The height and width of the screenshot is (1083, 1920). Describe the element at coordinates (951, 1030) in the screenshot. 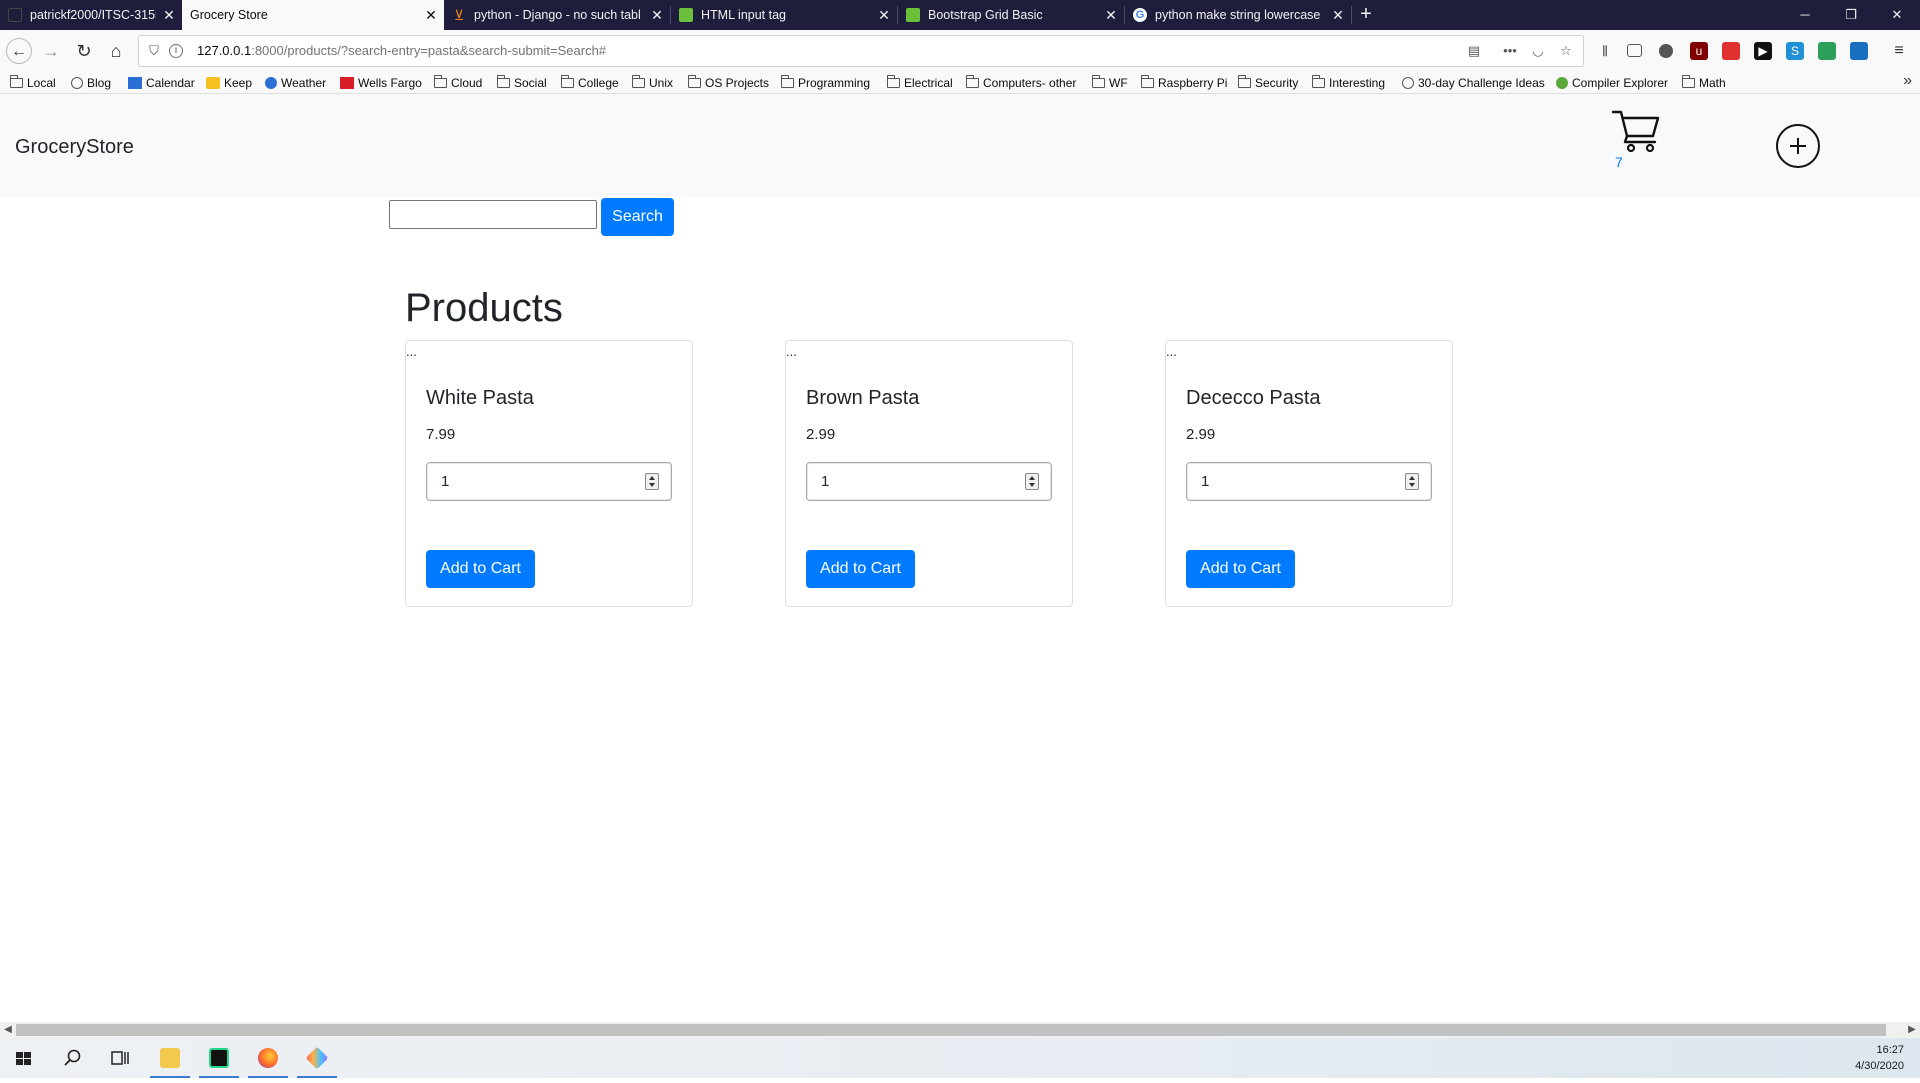

I see `scrollbar-thumb` at that location.